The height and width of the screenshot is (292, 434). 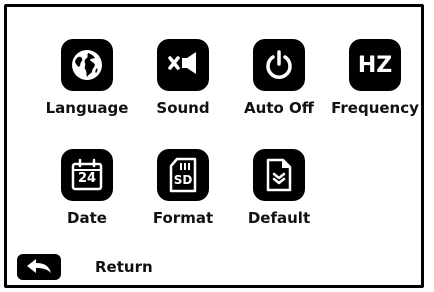 What do you see at coordinates (279, 175) in the screenshot?
I see `document-check-icon` at bounding box center [279, 175].